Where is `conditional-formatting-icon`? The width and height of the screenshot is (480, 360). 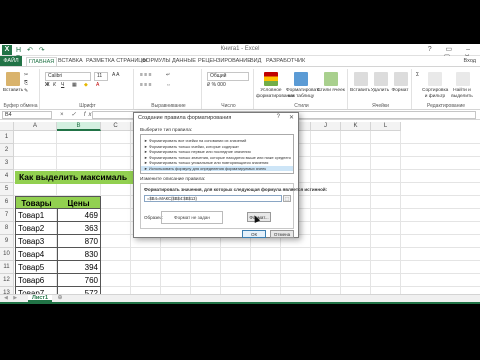 conditional-formatting-icon is located at coordinates (271, 79).